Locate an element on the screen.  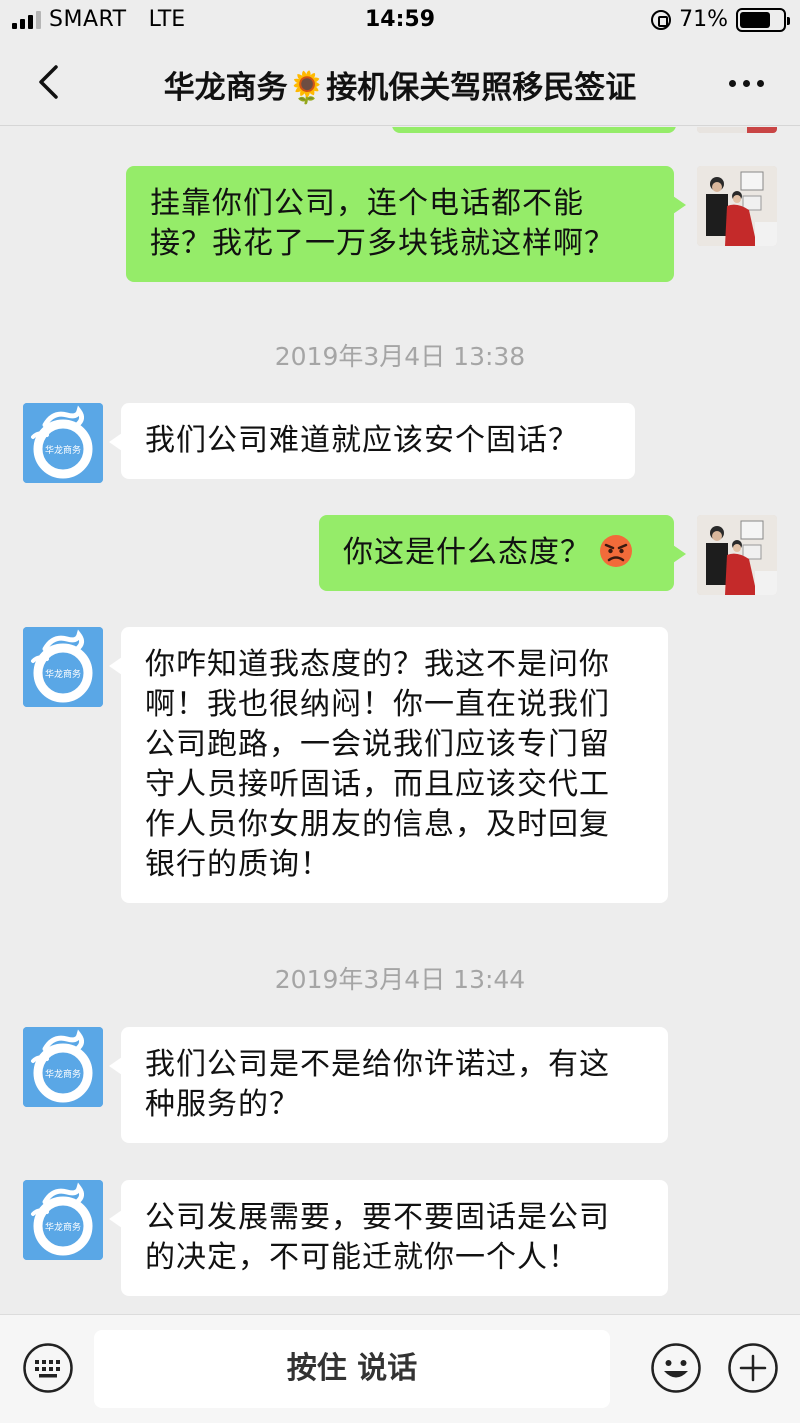
status-right: 71% is located at coordinates (720, 19).